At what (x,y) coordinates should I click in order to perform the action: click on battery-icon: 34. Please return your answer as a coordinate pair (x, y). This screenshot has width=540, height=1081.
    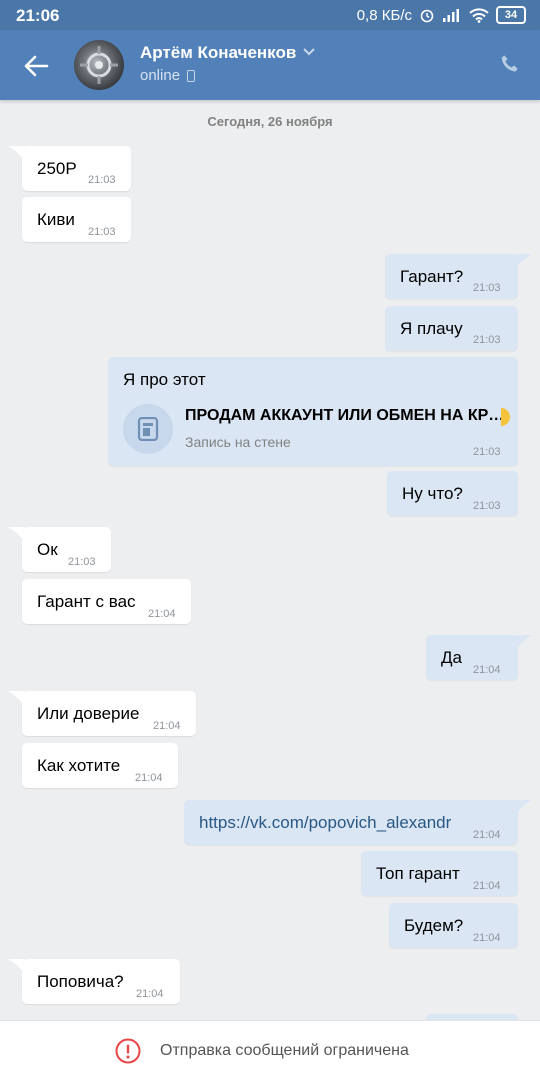
    Looking at the image, I should click on (511, 15).